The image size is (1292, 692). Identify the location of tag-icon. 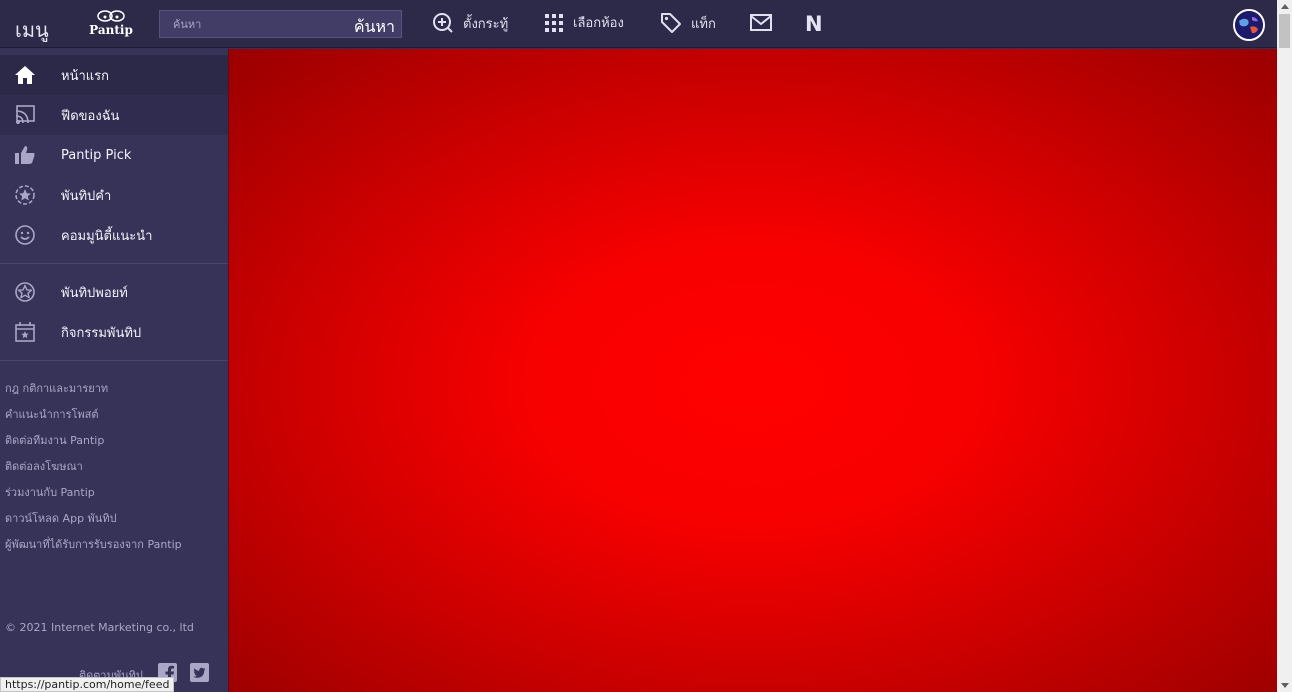
(671, 23).